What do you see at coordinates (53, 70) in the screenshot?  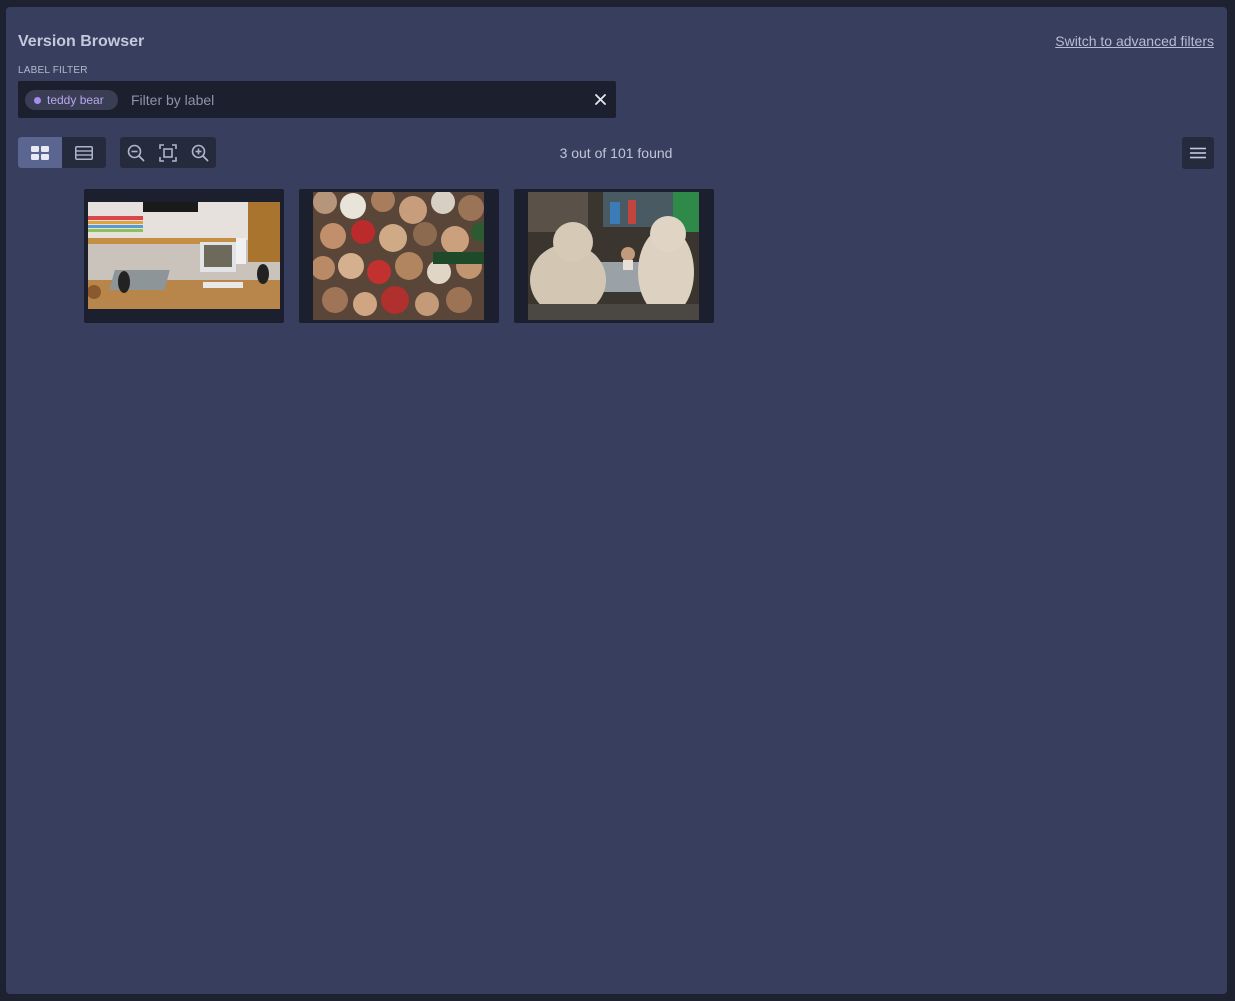 I see `label-filter-heading: LABEL FILTER` at bounding box center [53, 70].